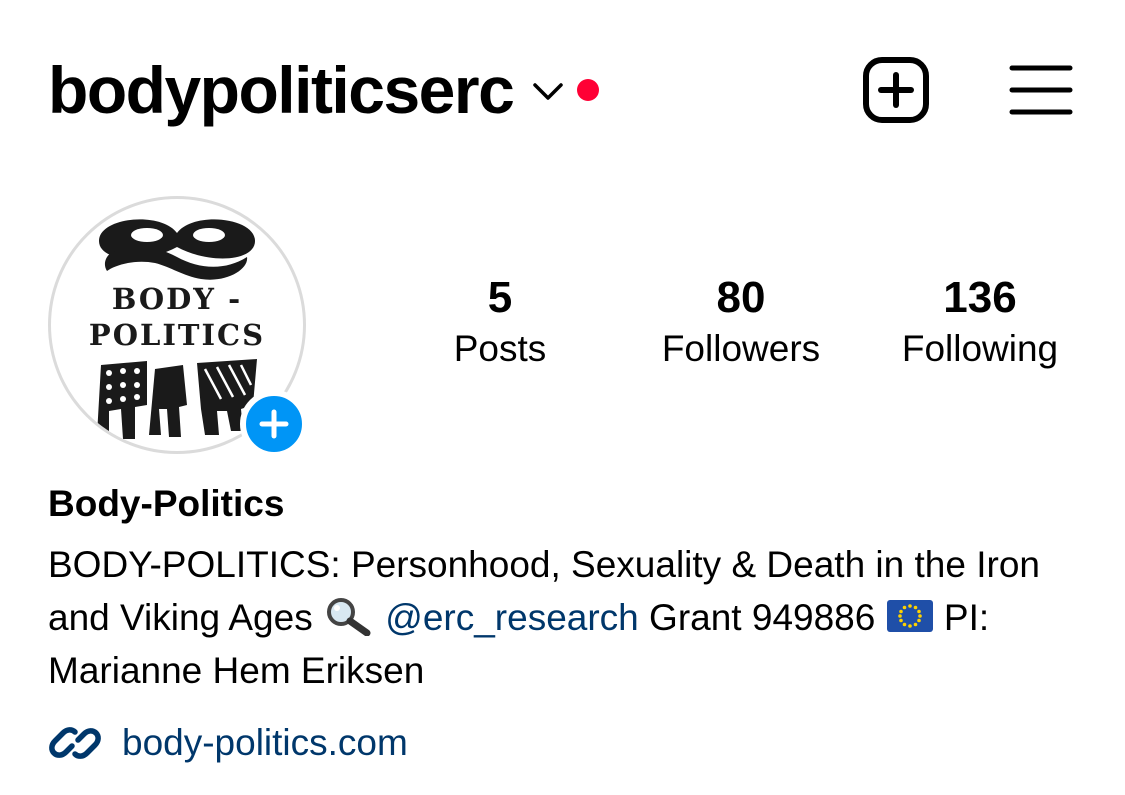  Describe the element at coordinates (896, 90) in the screenshot. I see `new-post-button` at that location.